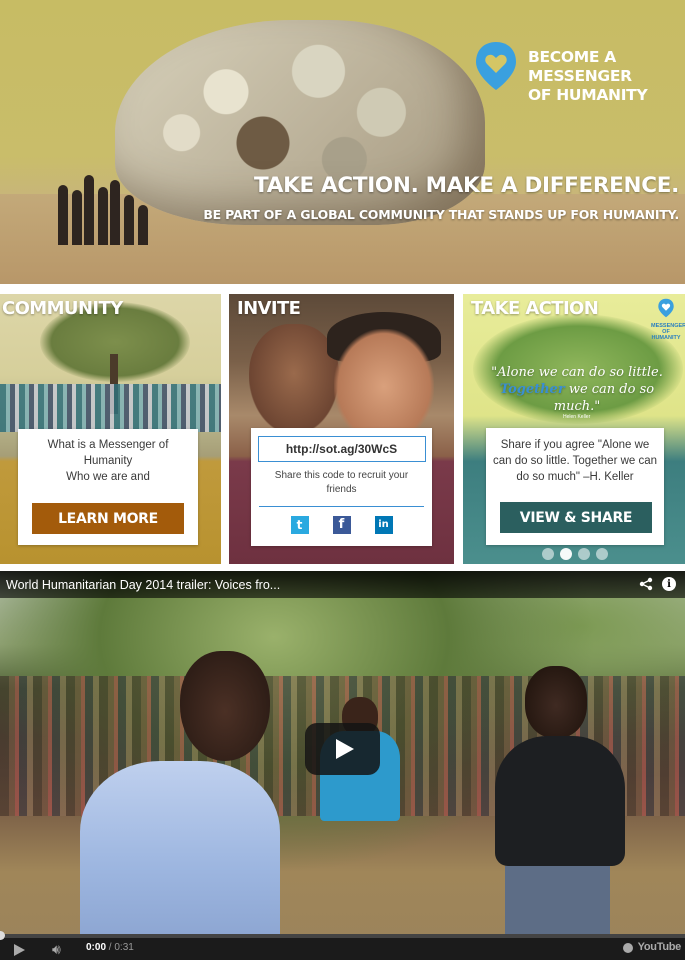  I want to click on man-portrait, so click(294, 379).